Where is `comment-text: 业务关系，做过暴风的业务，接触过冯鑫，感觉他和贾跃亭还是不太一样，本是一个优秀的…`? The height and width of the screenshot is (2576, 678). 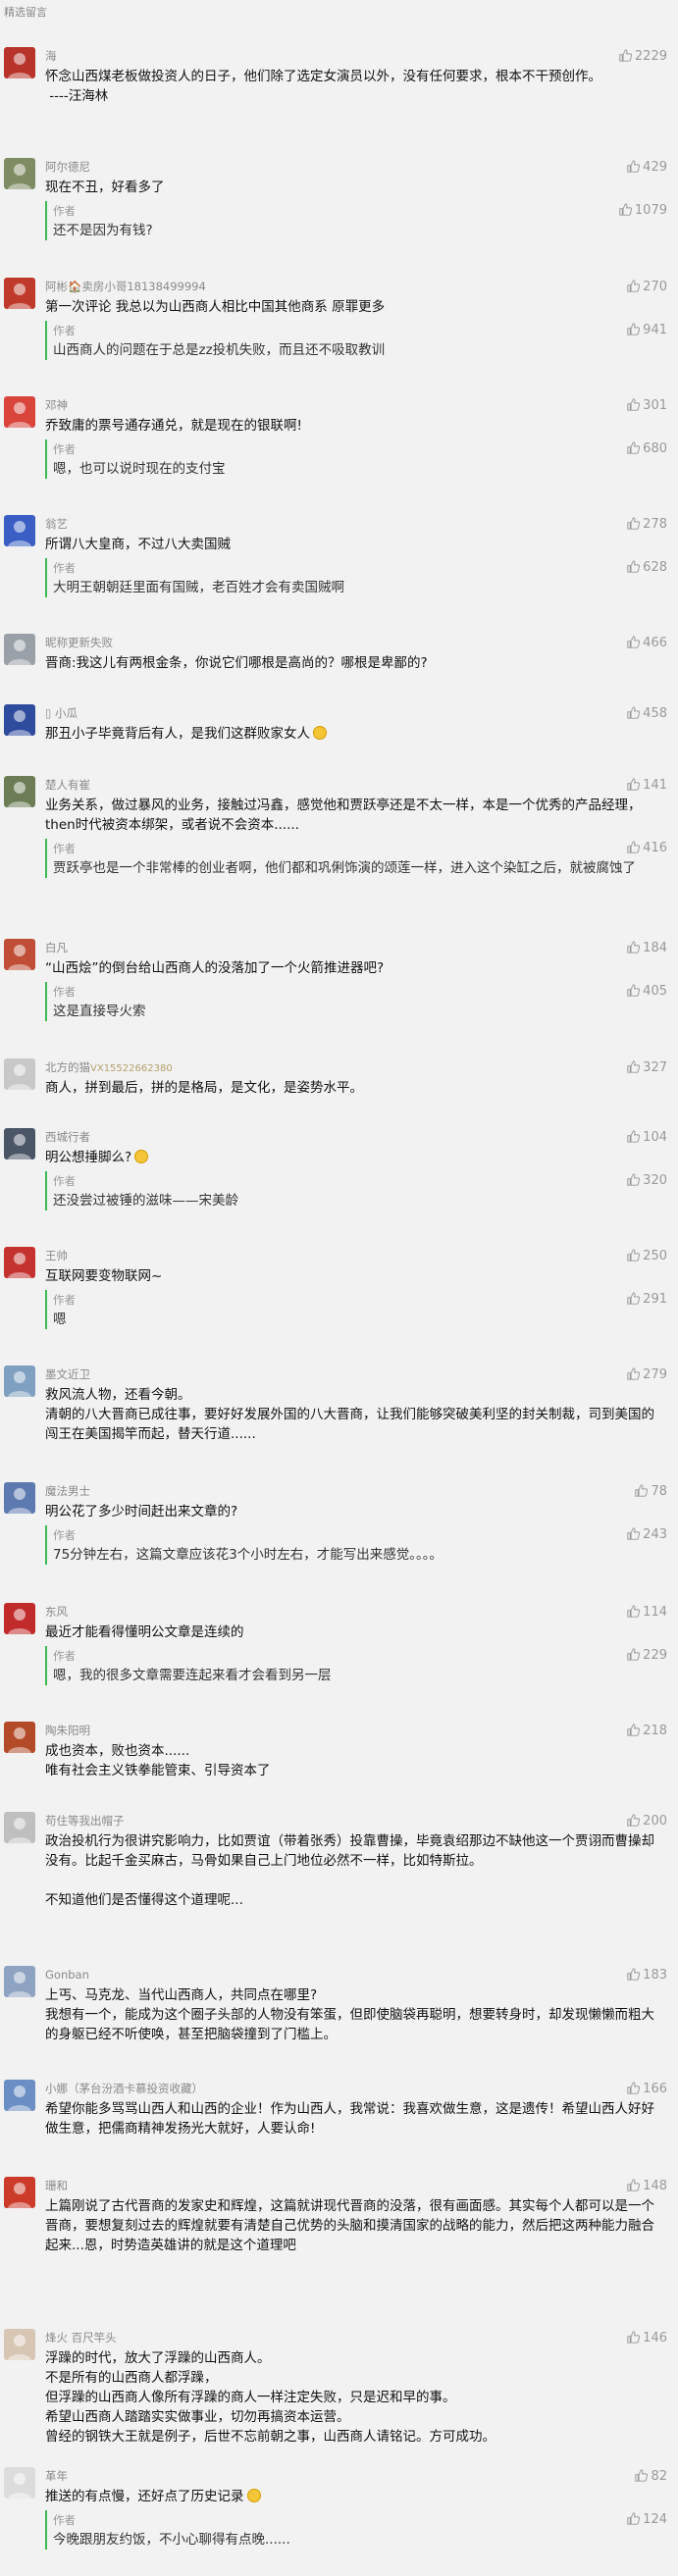
comment-text: 业务关系，做过暴风的业务，接触过冯鑫，感觉他和贾跃亭还是不太一样，本是一个优秀的… is located at coordinates (353, 815).